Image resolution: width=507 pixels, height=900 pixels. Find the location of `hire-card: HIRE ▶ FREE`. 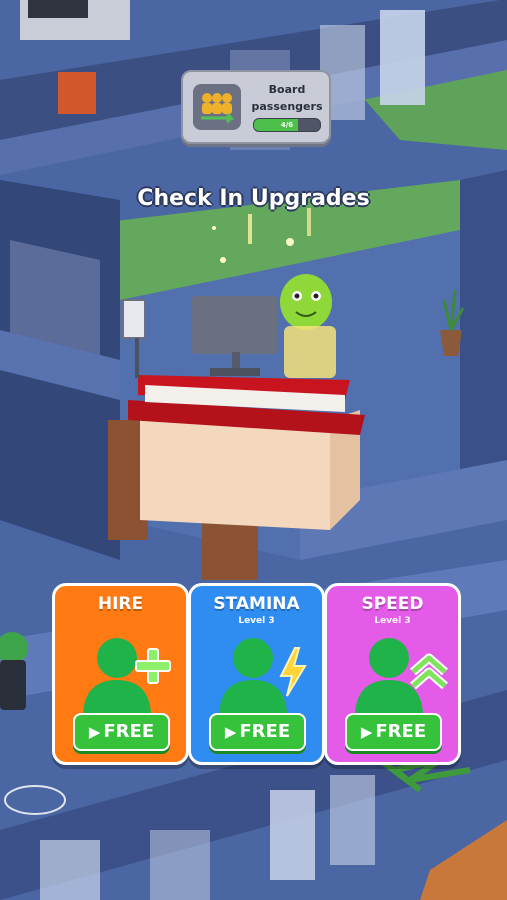

hire-card: HIRE ▶ FREE is located at coordinates (120, 674).